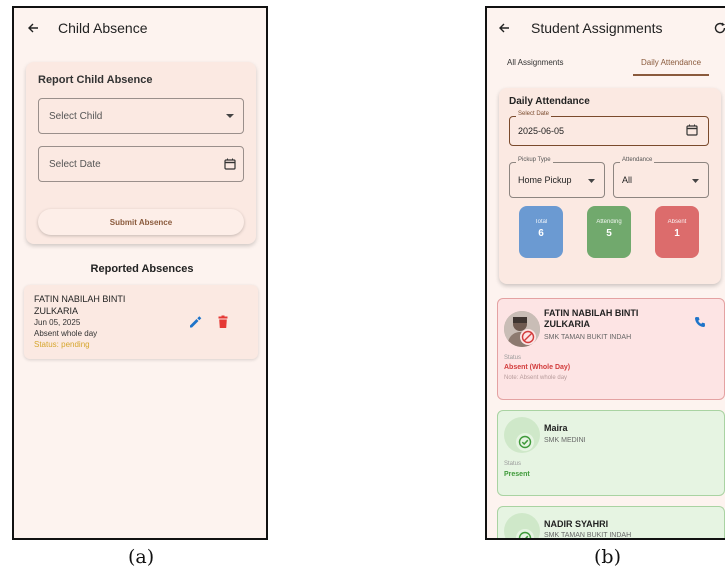 Image resolution: width=725 pixels, height=574 pixels. What do you see at coordinates (606, 65) in the screenshot?
I see `tab-bar: All Assignments Daily Attendance` at bounding box center [606, 65].